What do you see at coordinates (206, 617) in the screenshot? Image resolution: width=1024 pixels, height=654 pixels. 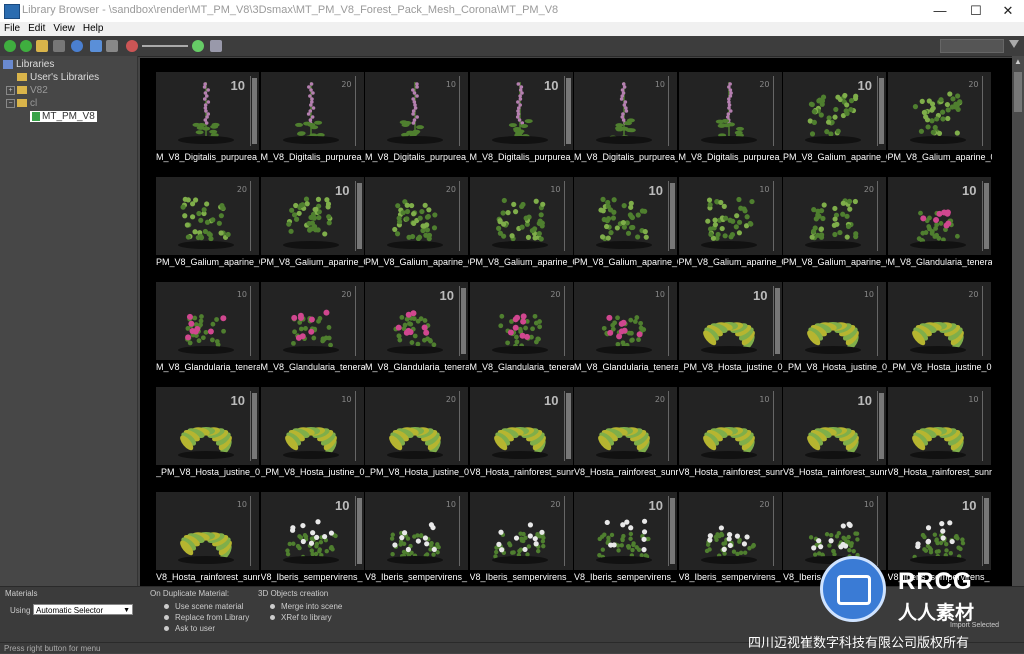 I see `option-replace-from-library: Replace from Library` at bounding box center [206, 617].